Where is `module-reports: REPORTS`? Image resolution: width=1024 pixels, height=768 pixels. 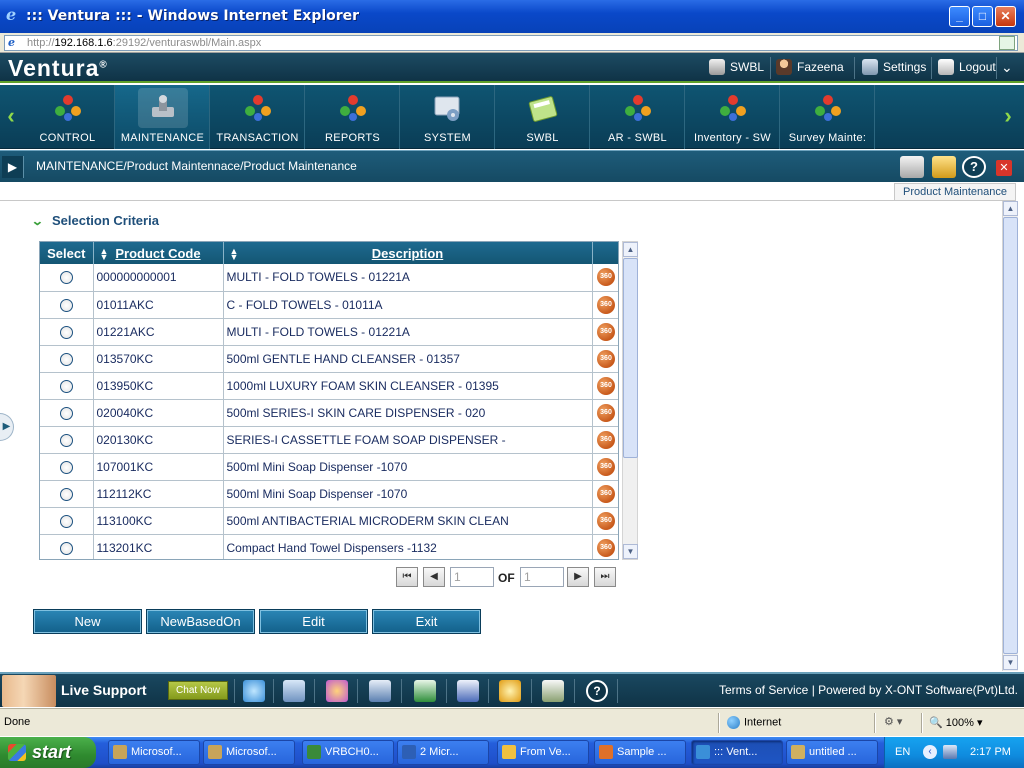 module-reports: REPORTS is located at coordinates (352, 117).